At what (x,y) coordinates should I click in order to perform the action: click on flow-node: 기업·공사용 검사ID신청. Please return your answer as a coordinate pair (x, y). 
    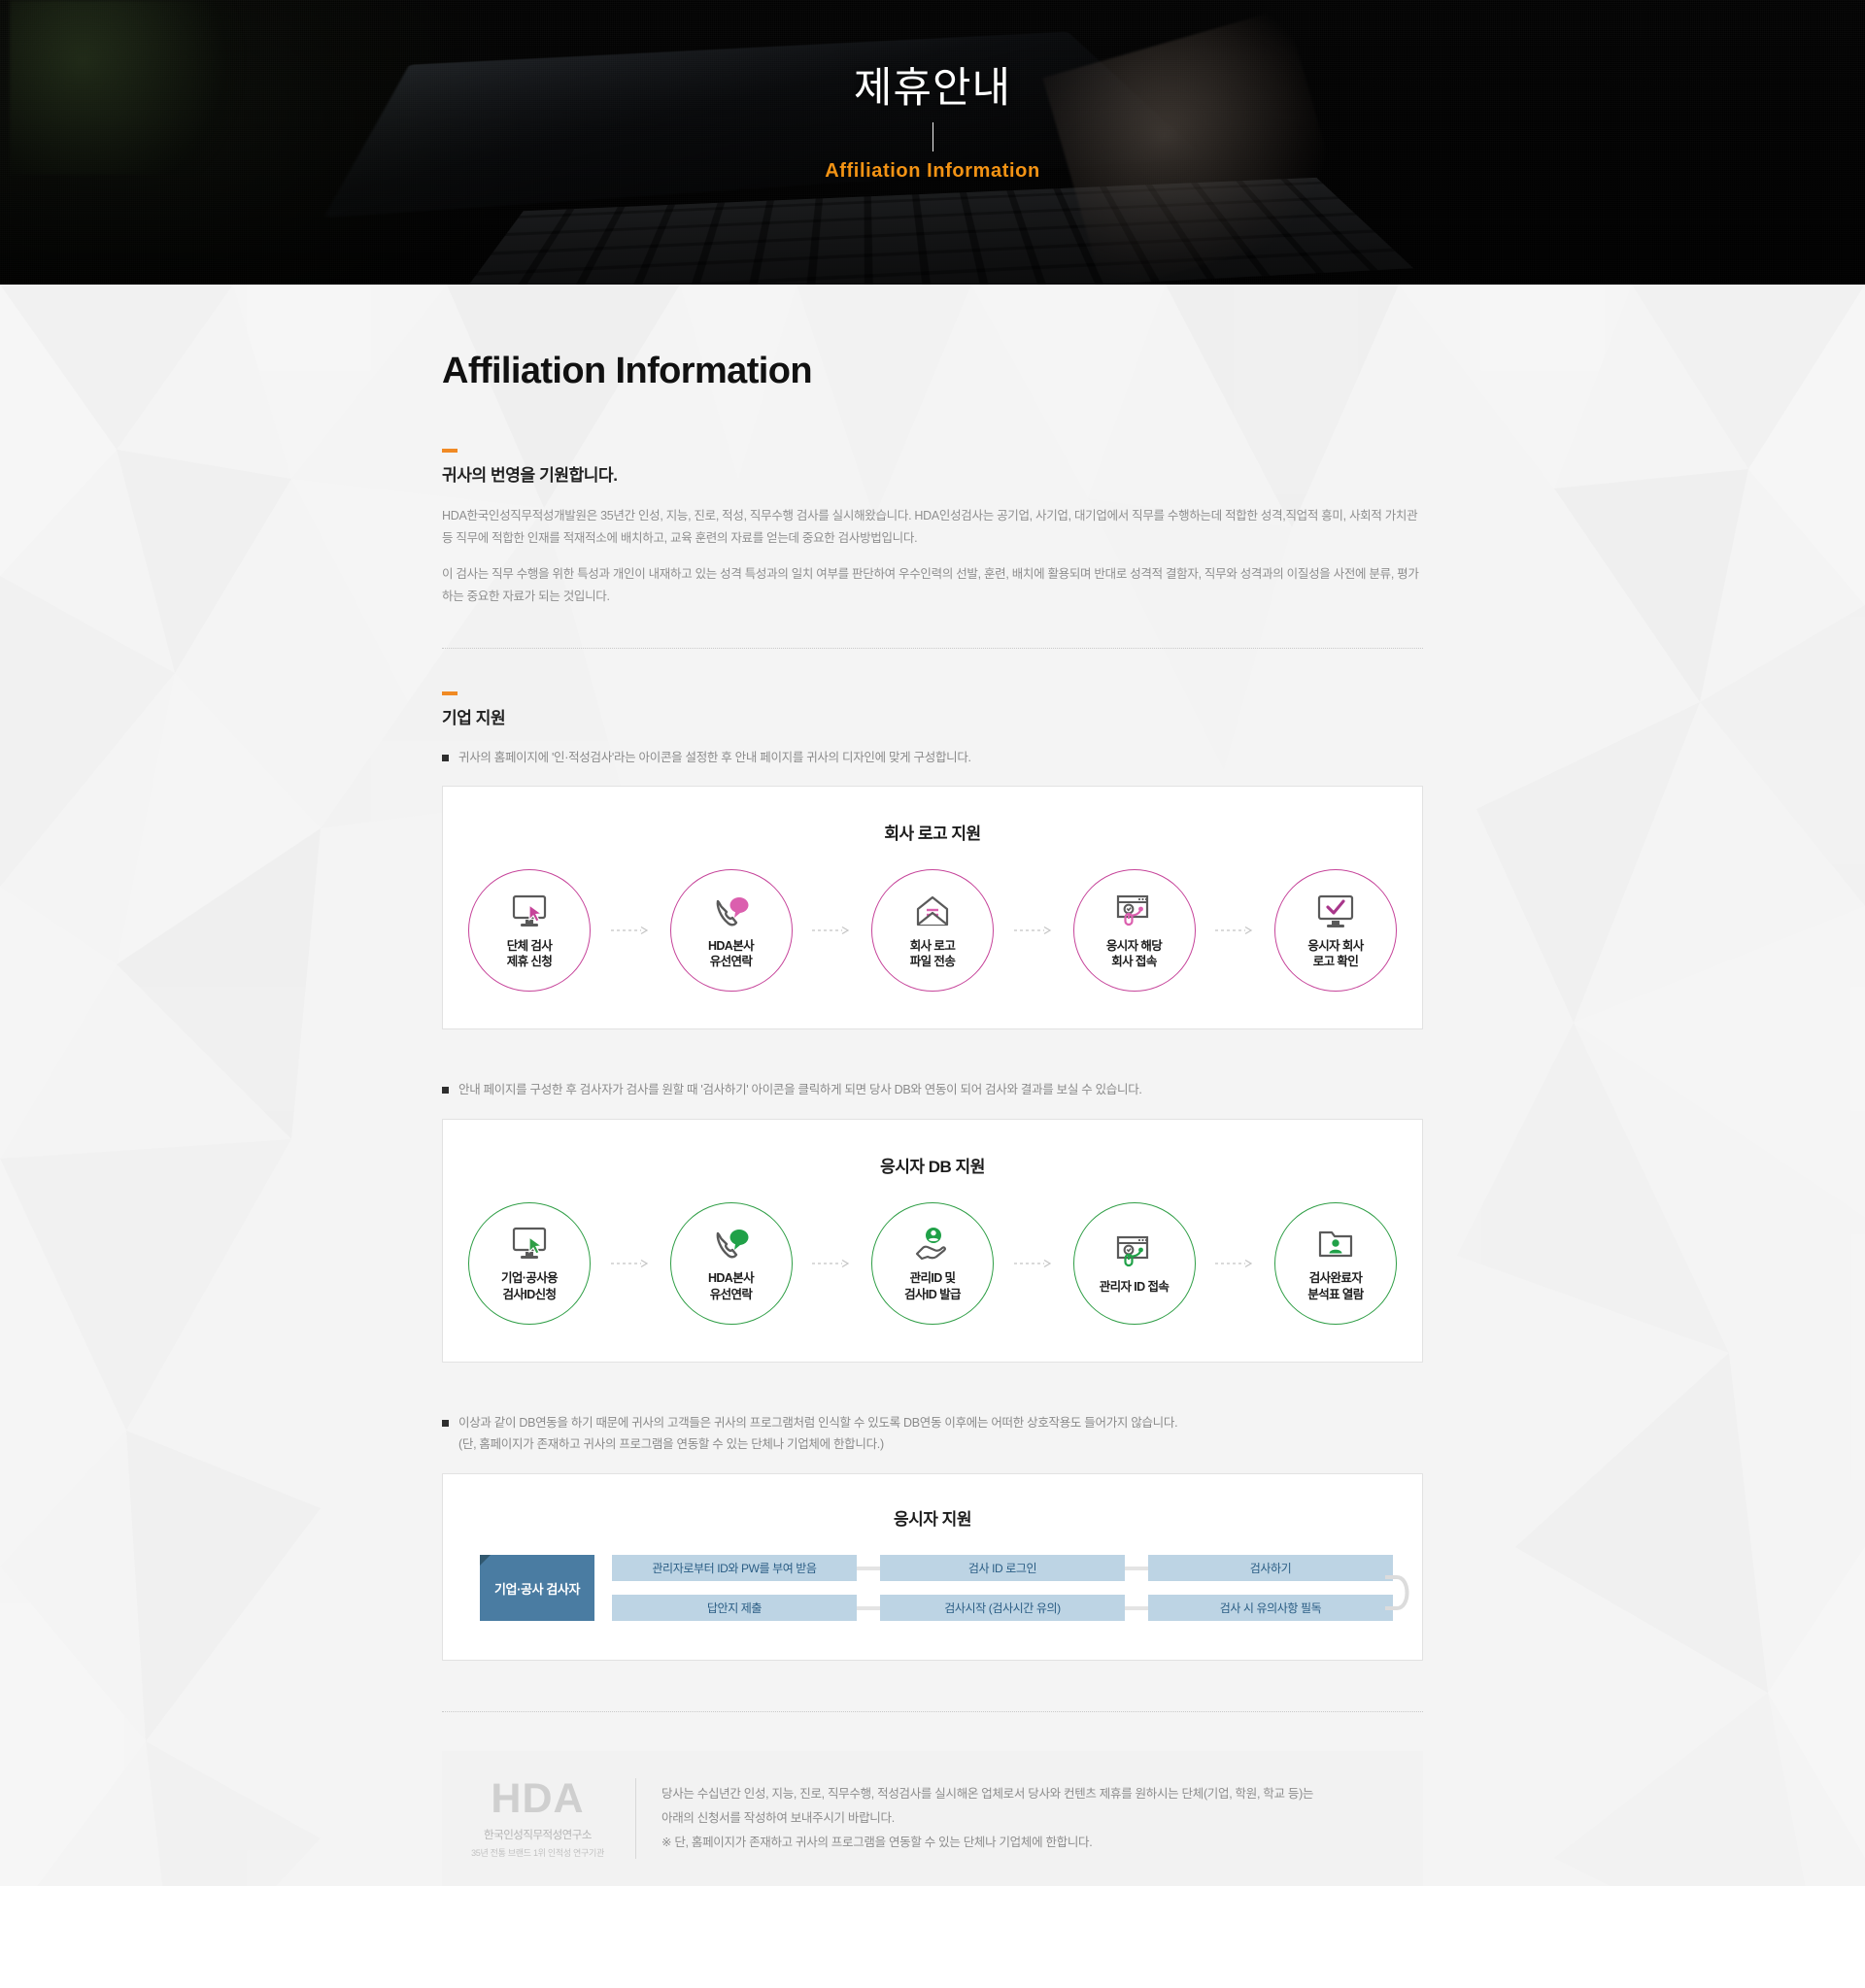
    Looking at the image, I should click on (529, 1264).